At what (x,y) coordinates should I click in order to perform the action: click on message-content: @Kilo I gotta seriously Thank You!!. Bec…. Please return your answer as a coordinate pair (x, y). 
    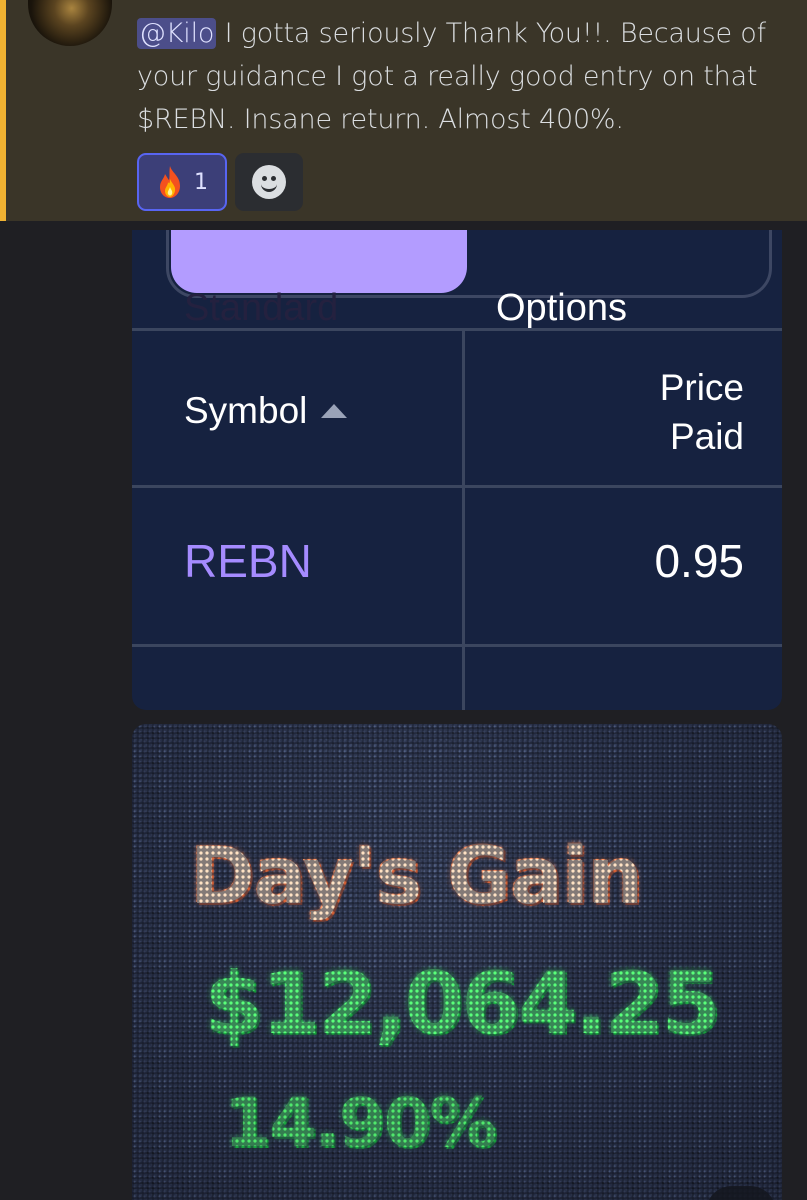
    Looking at the image, I should click on (472, 76).